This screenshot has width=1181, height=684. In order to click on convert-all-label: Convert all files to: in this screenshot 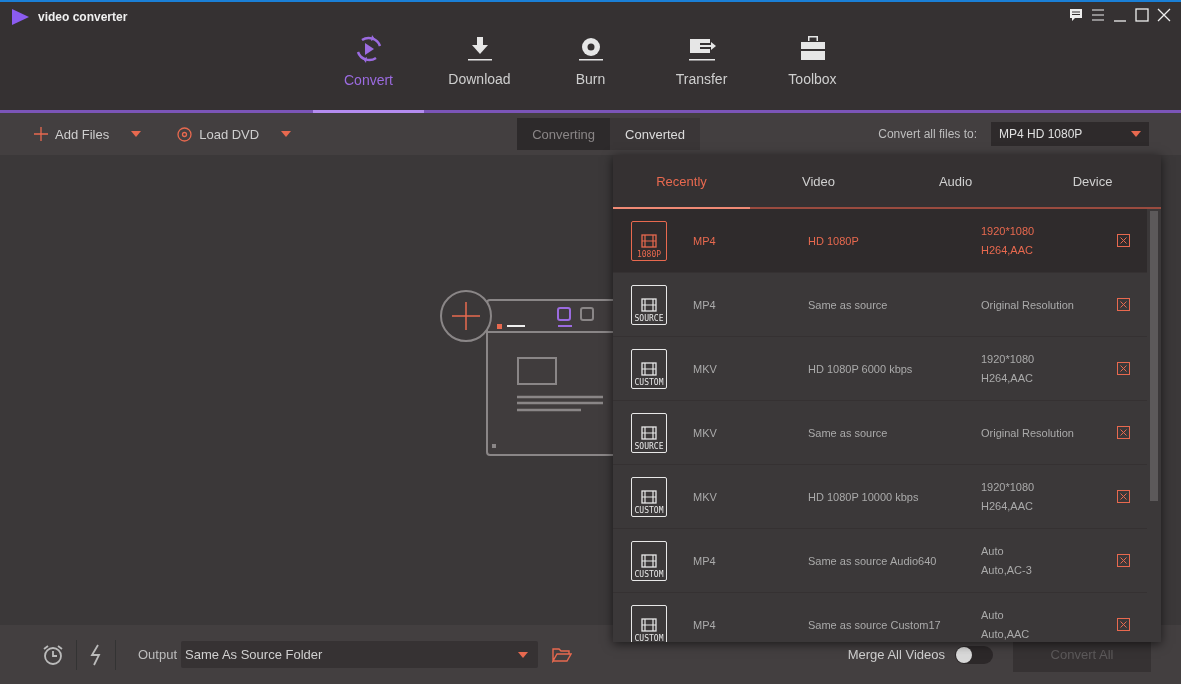, I will do `click(927, 134)`.